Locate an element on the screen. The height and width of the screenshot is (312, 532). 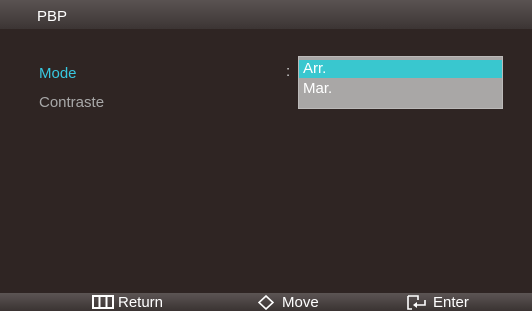
osd-header-bar: PBP is located at coordinates (266, 14).